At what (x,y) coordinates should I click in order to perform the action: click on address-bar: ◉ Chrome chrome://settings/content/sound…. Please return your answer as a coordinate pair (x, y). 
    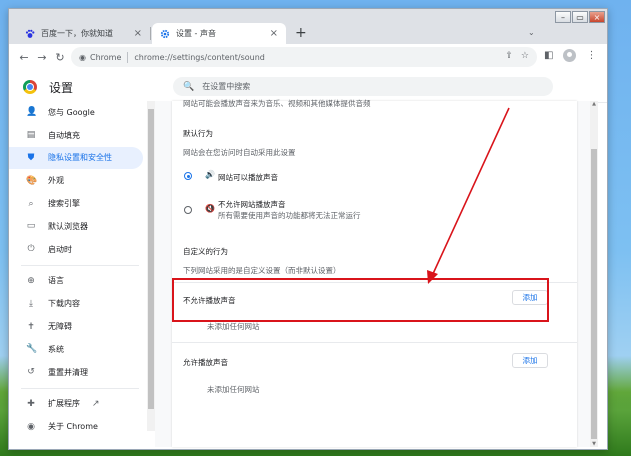
    Looking at the image, I should click on (304, 57).